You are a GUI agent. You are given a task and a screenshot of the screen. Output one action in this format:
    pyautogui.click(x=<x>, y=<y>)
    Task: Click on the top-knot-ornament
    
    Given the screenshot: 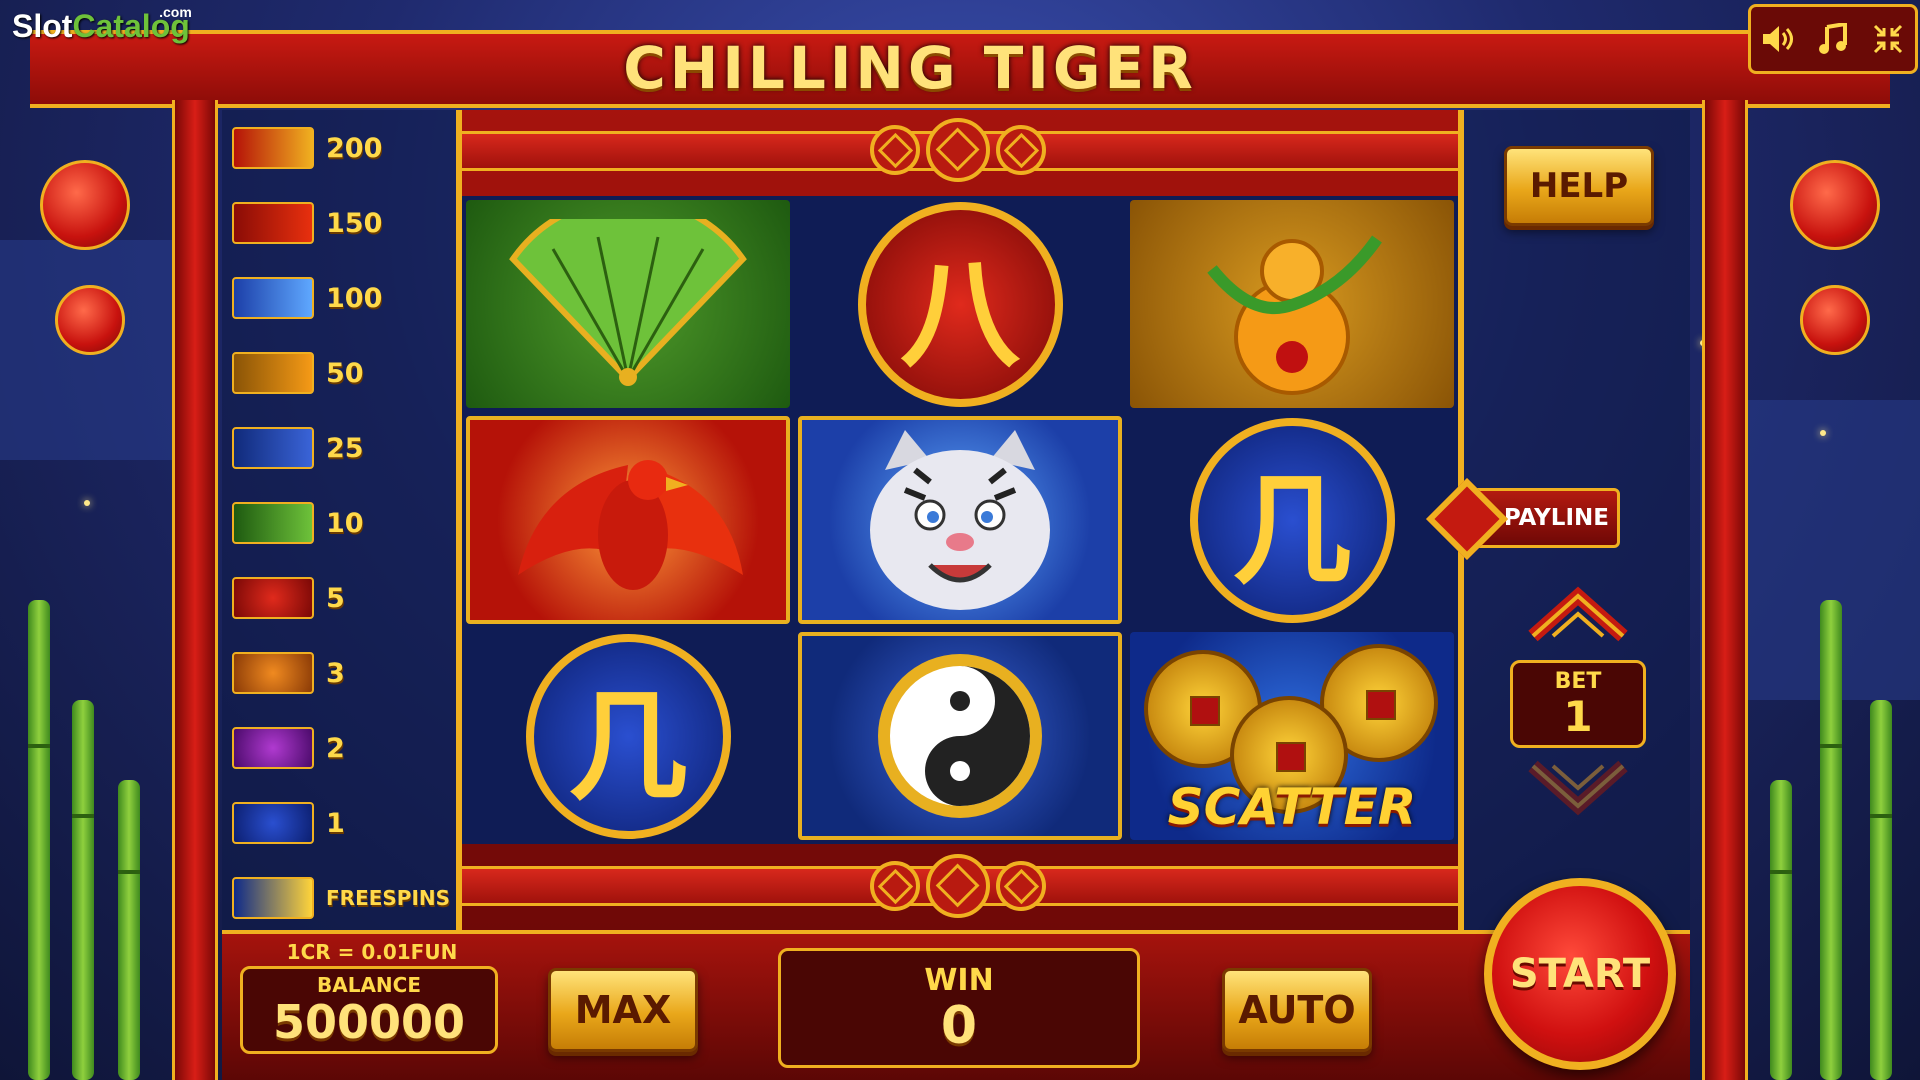 What is the action you would take?
    pyautogui.click(x=958, y=150)
    